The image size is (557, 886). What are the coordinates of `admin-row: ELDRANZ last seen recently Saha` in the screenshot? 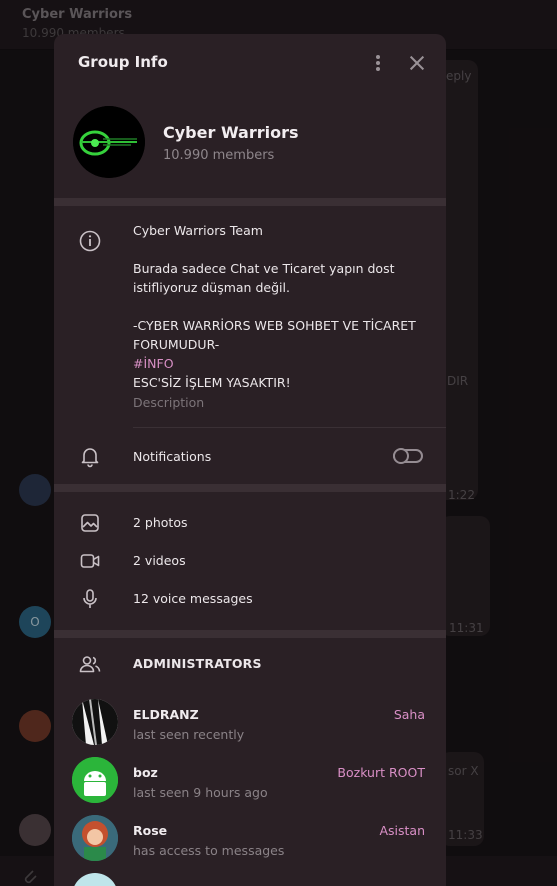 It's located at (250, 725).